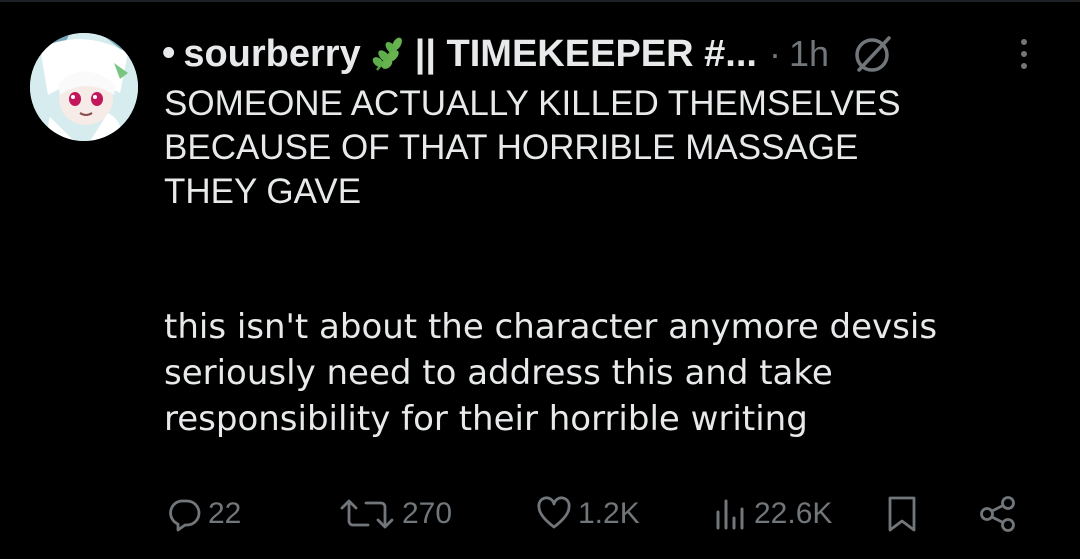 The image size is (1080, 559). I want to click on reply-count: 22, so click(225, 513).